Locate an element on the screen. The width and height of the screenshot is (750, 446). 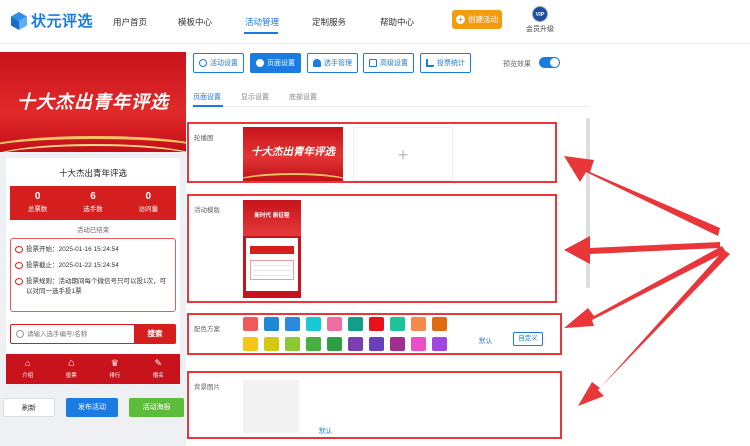
add-carousel-image-button: + is located at coordinates (403, 154).